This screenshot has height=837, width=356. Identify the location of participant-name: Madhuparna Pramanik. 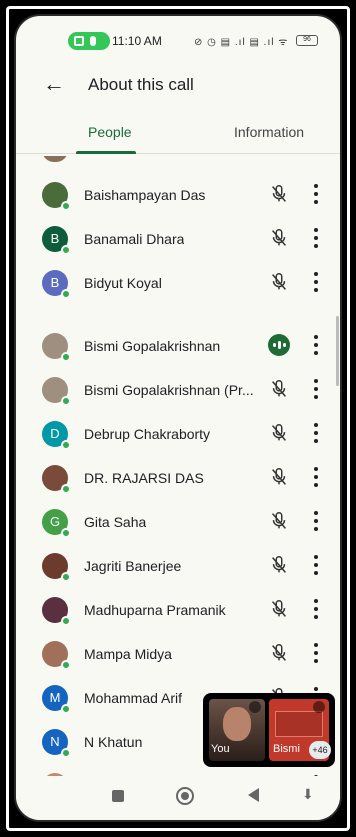
(155, 610).